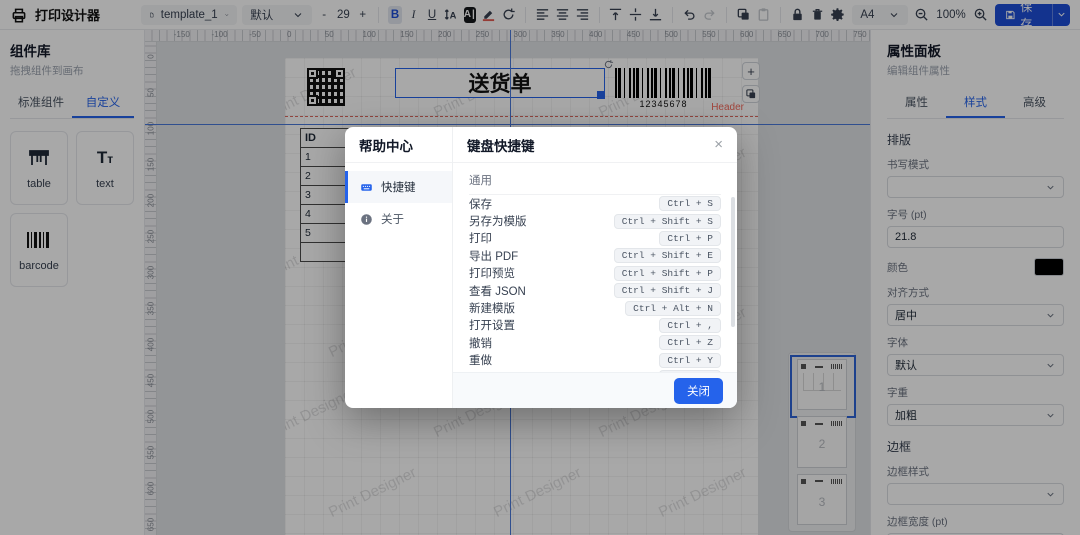  Describe the element at coordinates (392, 220) in the screenshot. I see `modal-nav-label: 关于` at that location.